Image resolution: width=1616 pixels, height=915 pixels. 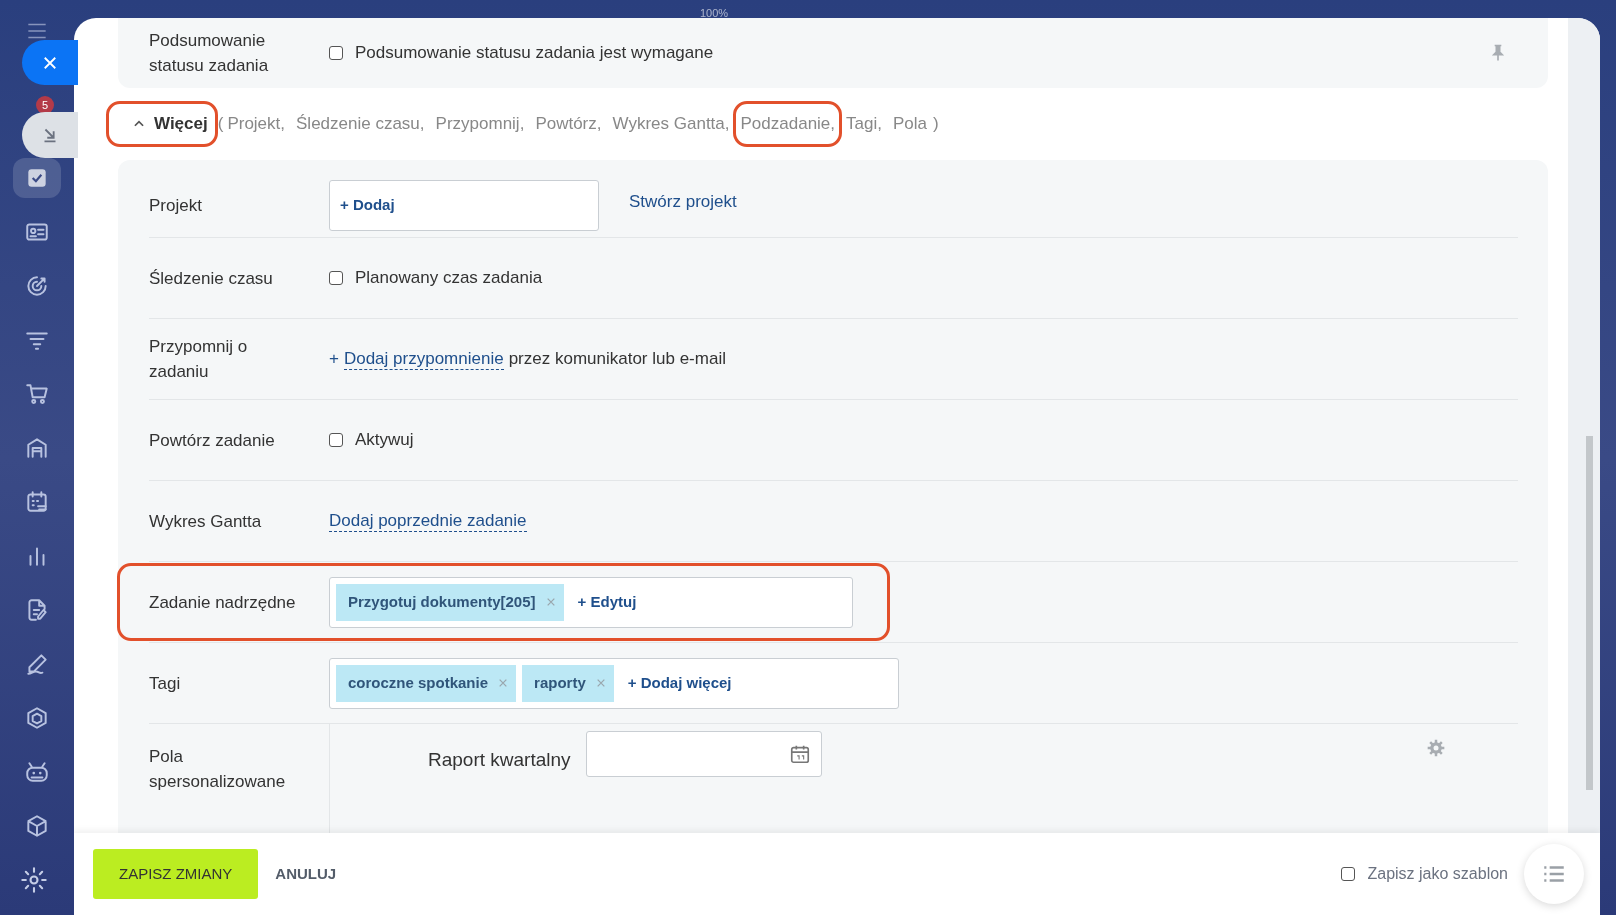 What do you see at coordinates (37, 826) in the screenshot?
I see `cube-icon` at bounding box center [37, 826].